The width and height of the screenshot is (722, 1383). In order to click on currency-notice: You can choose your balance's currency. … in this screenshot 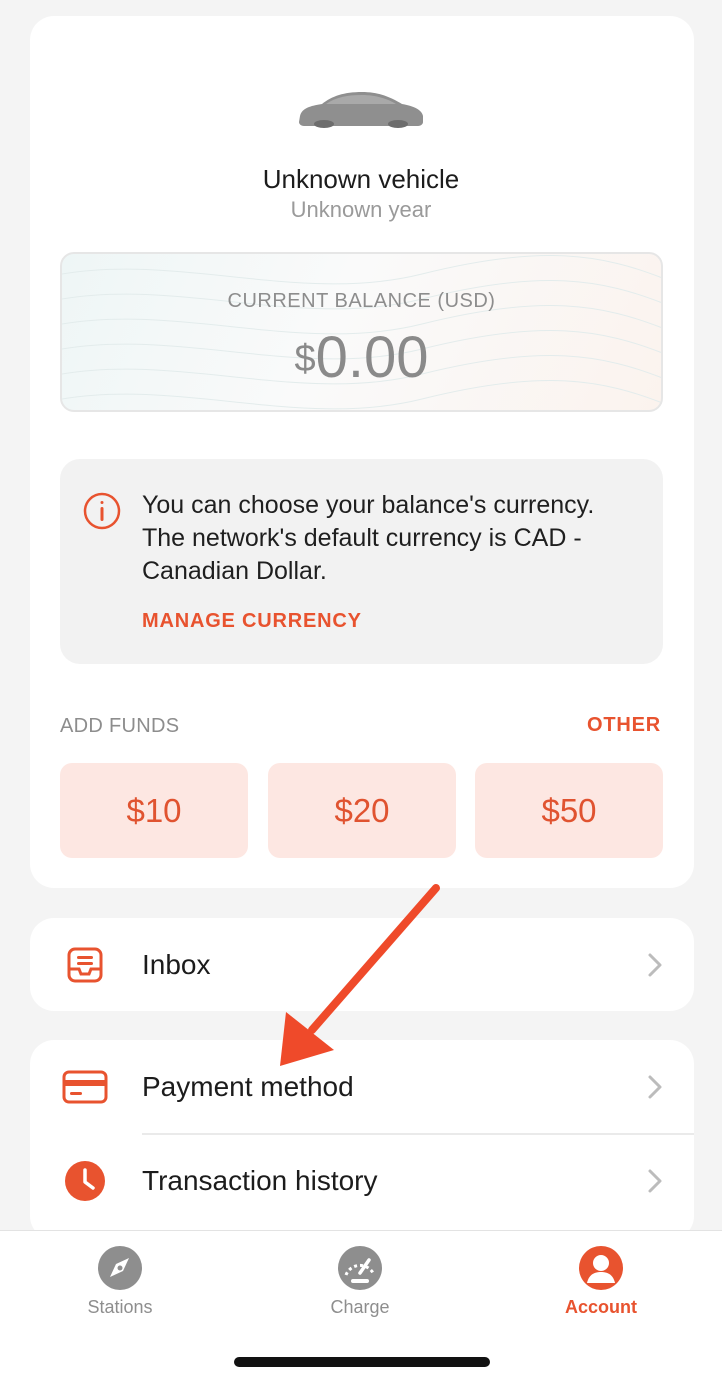, I will do `click(361, 561)`.